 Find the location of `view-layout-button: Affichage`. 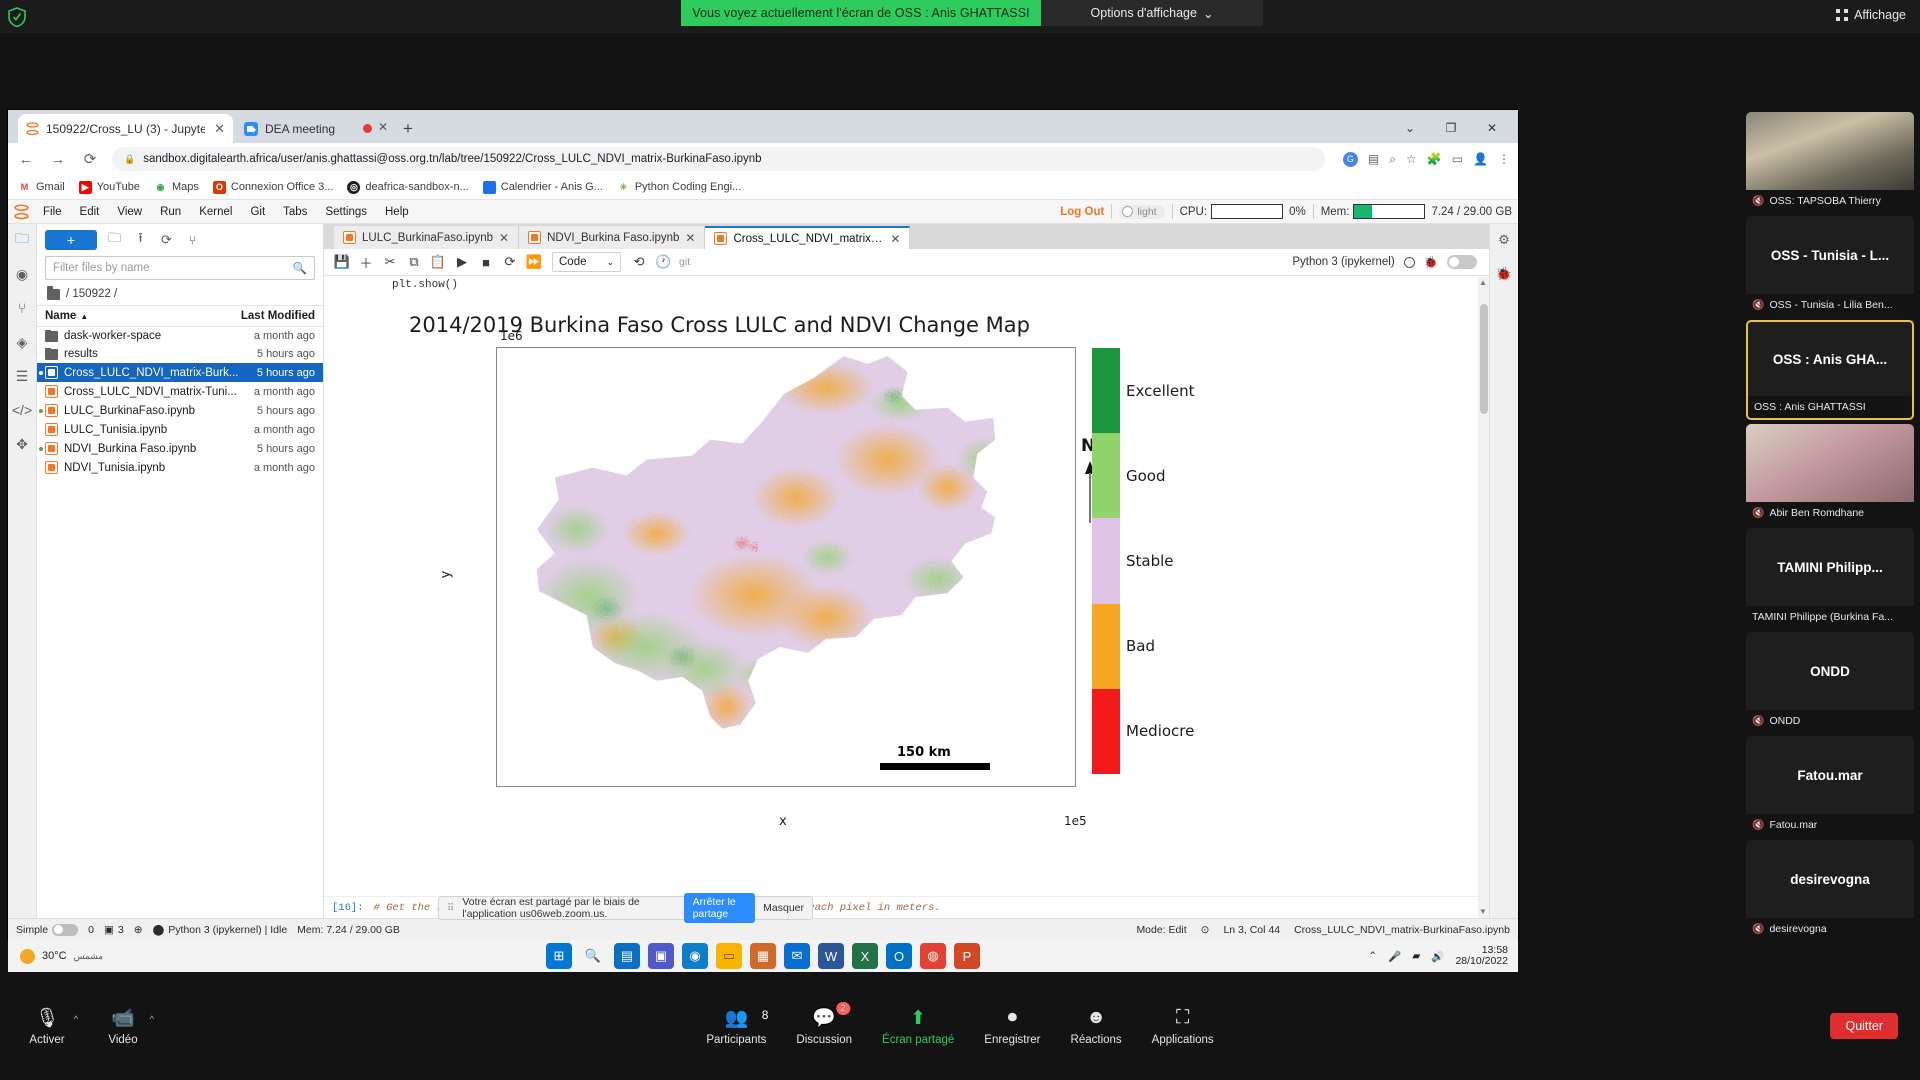

view-layout-button: Affichage is located at coordinates (1871, 15).